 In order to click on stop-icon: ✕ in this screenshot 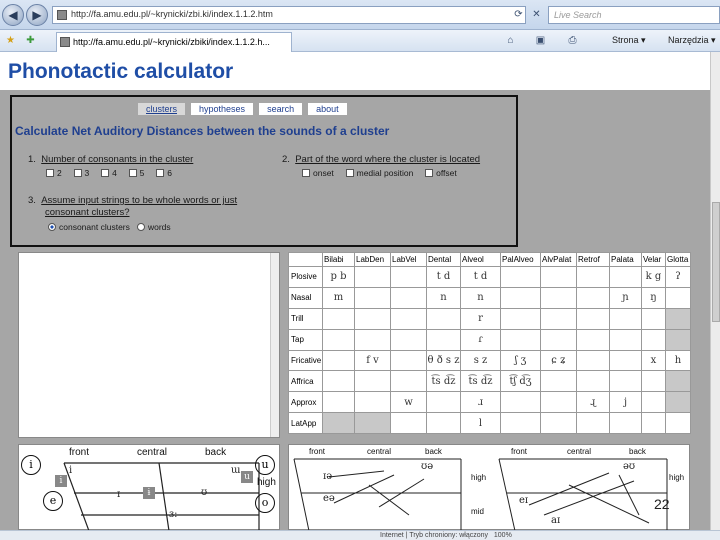, I will do `click(536, 14)`.